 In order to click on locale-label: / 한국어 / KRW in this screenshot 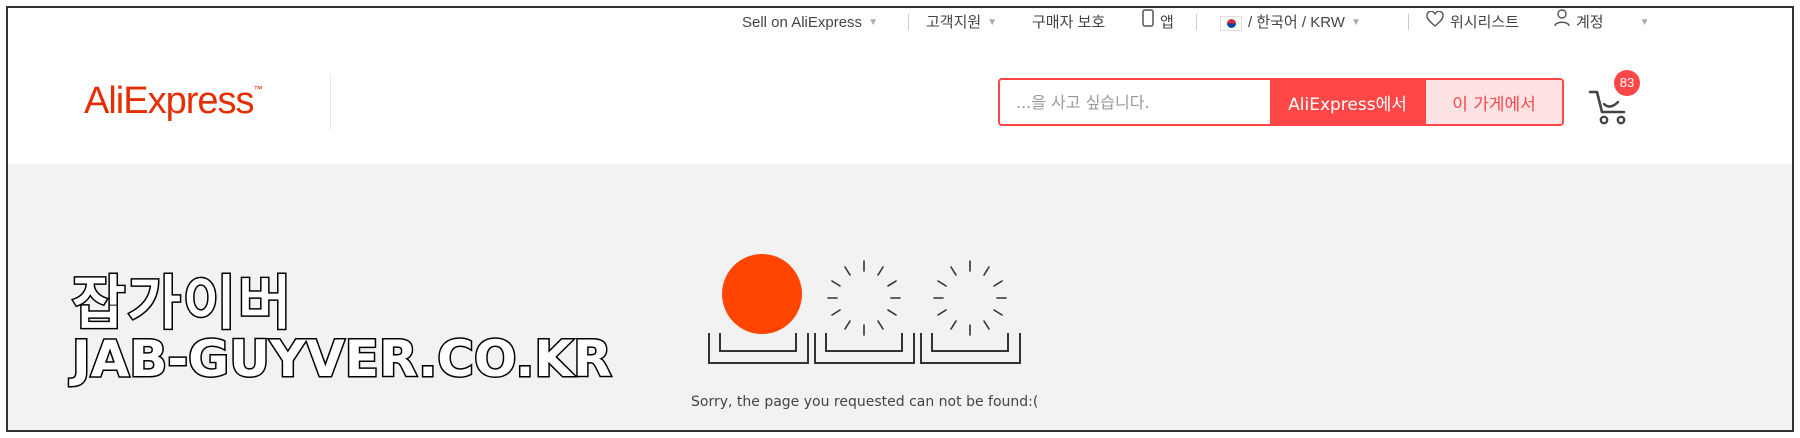, I will do `click(1296, 22)`.